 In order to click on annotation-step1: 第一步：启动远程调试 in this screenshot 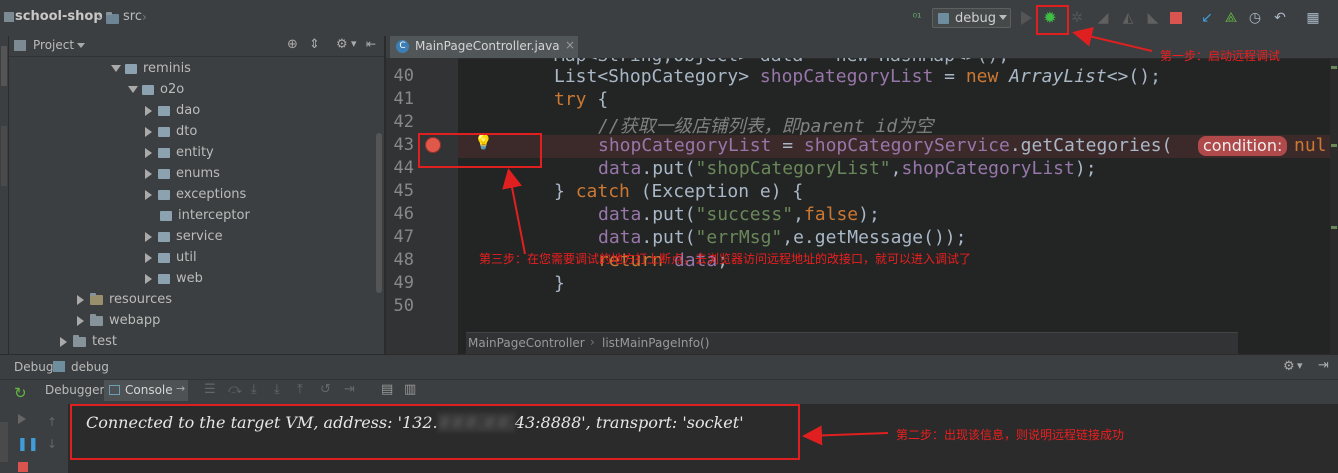, I will do `click(1220, 56)`.